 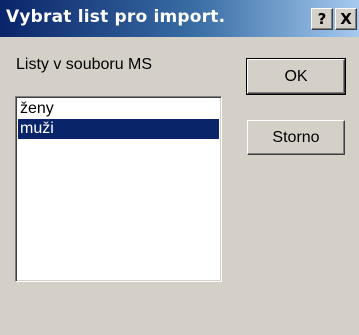 I want to click on list-item-zeny: ženy, so click(x=118, y=109).